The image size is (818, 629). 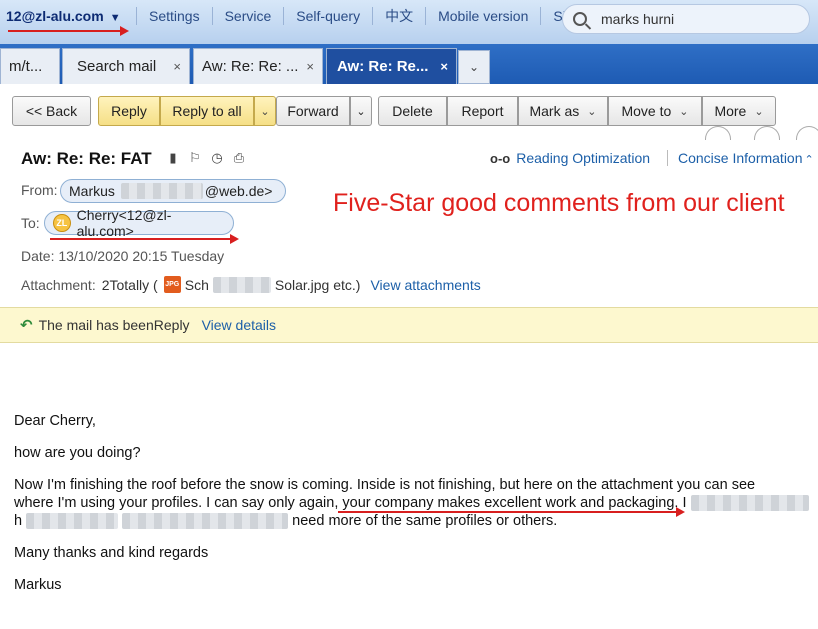 I want to click on glasses-icon: o-o, so click(x=500, y=158).